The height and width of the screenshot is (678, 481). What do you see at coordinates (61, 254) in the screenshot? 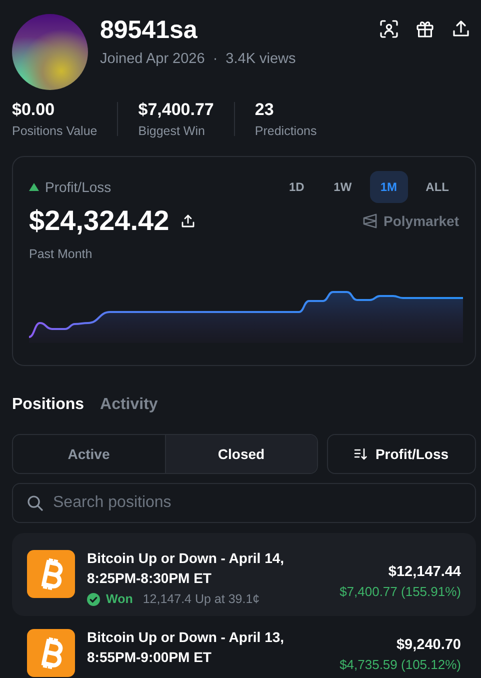
I see `period-label: Past Month` at bounding box center [61, 254].